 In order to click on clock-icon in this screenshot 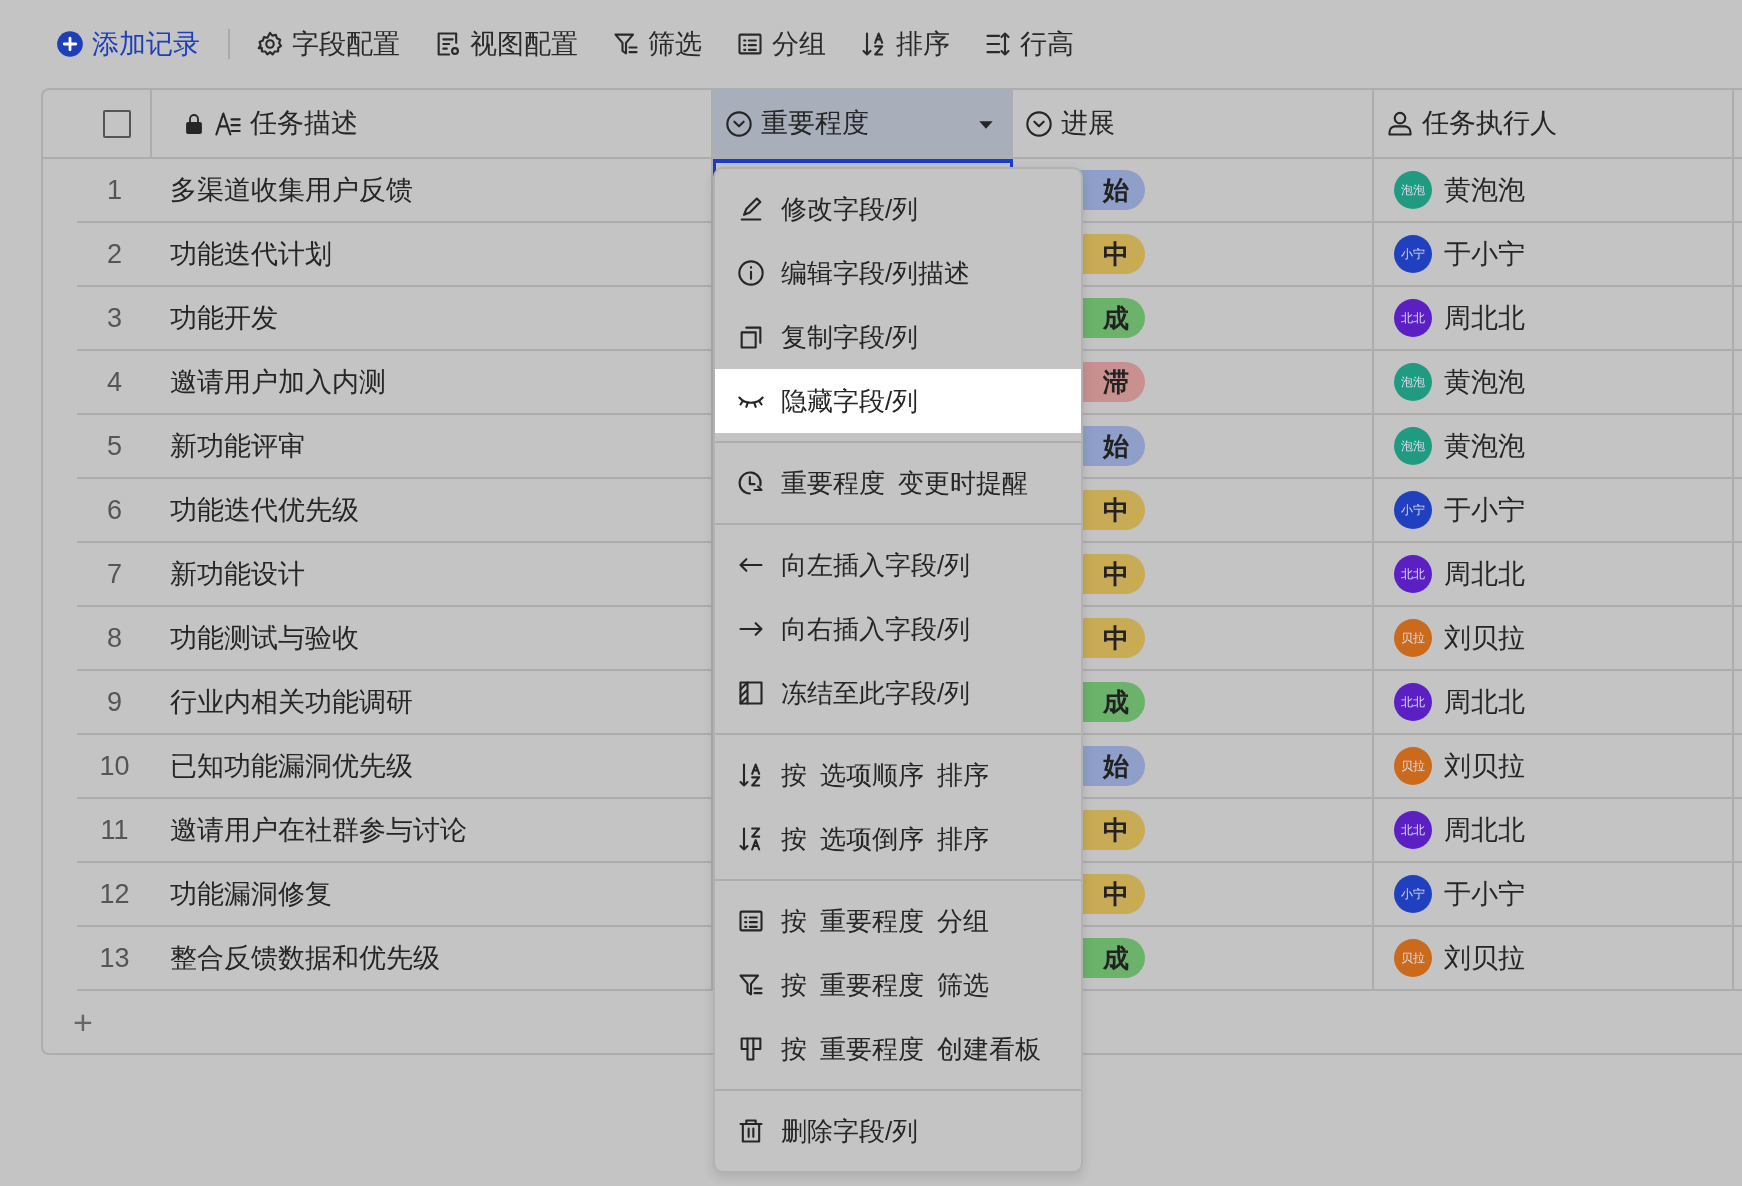, I will do `click(751, 483)`.